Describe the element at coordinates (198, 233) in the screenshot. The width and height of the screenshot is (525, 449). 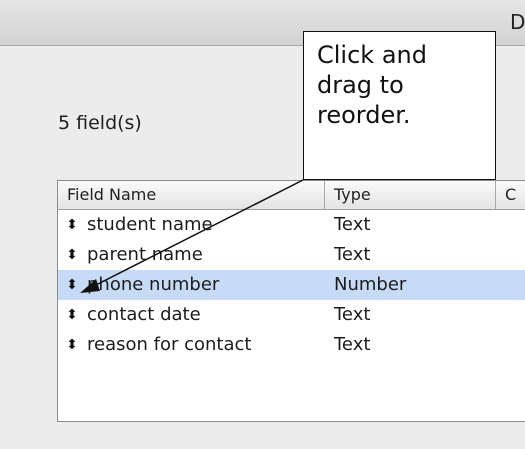
I see `arrow-line` at that location.